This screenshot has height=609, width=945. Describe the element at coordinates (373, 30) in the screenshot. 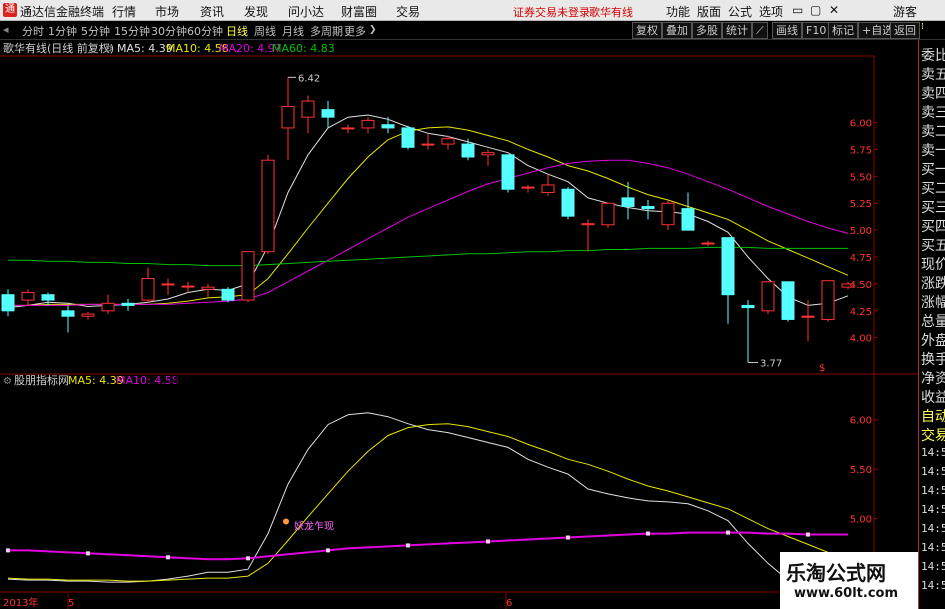

I see `more-chevron-icon: ❯` at that location.